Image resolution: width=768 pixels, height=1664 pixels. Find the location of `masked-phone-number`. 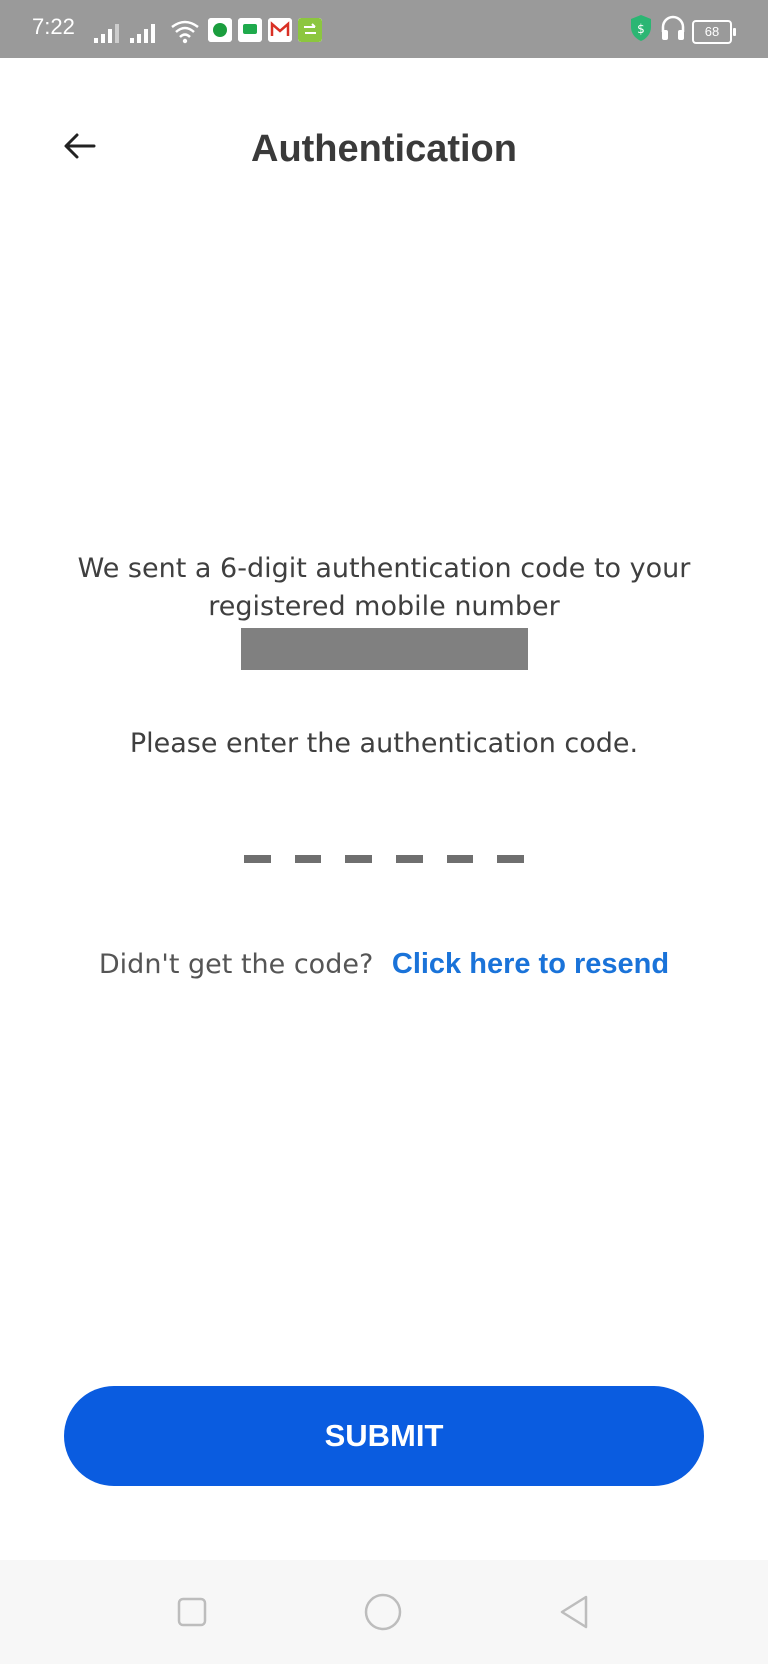

masked-phone-number is located at coordinates (384, 649).